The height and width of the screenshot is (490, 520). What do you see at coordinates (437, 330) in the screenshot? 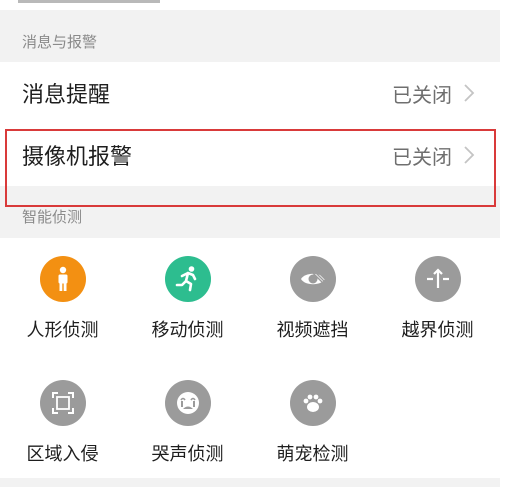
I see `boundary-cross-label: 越界侦测` at bounding box center [437, 330].